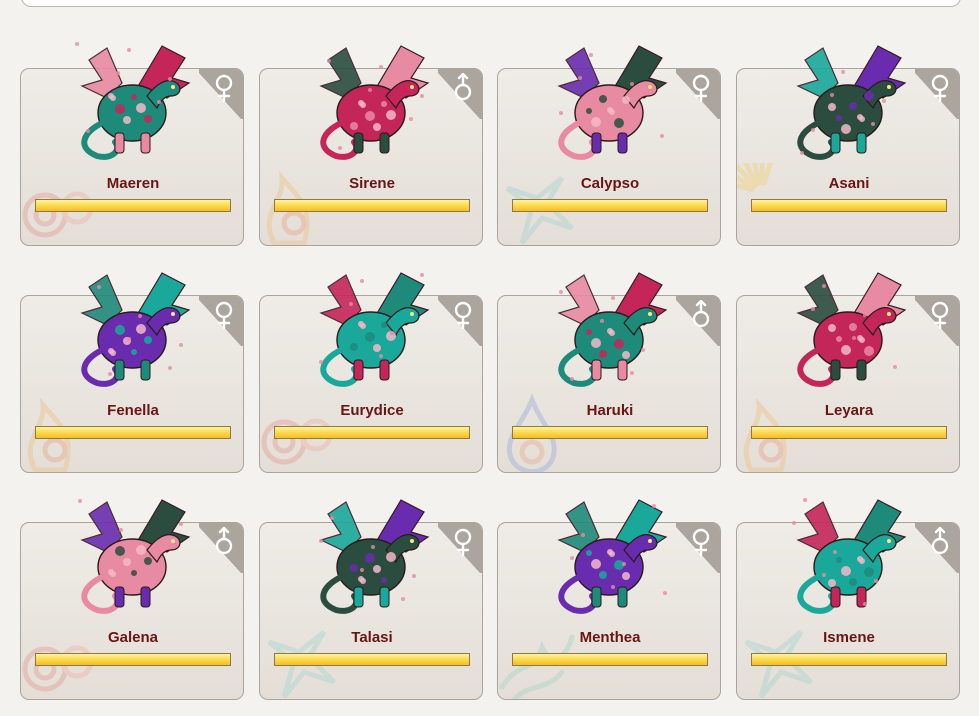 This screenshot has height=716, width=979. I want to click on dragon-name: Leyara, so click(848, 410).